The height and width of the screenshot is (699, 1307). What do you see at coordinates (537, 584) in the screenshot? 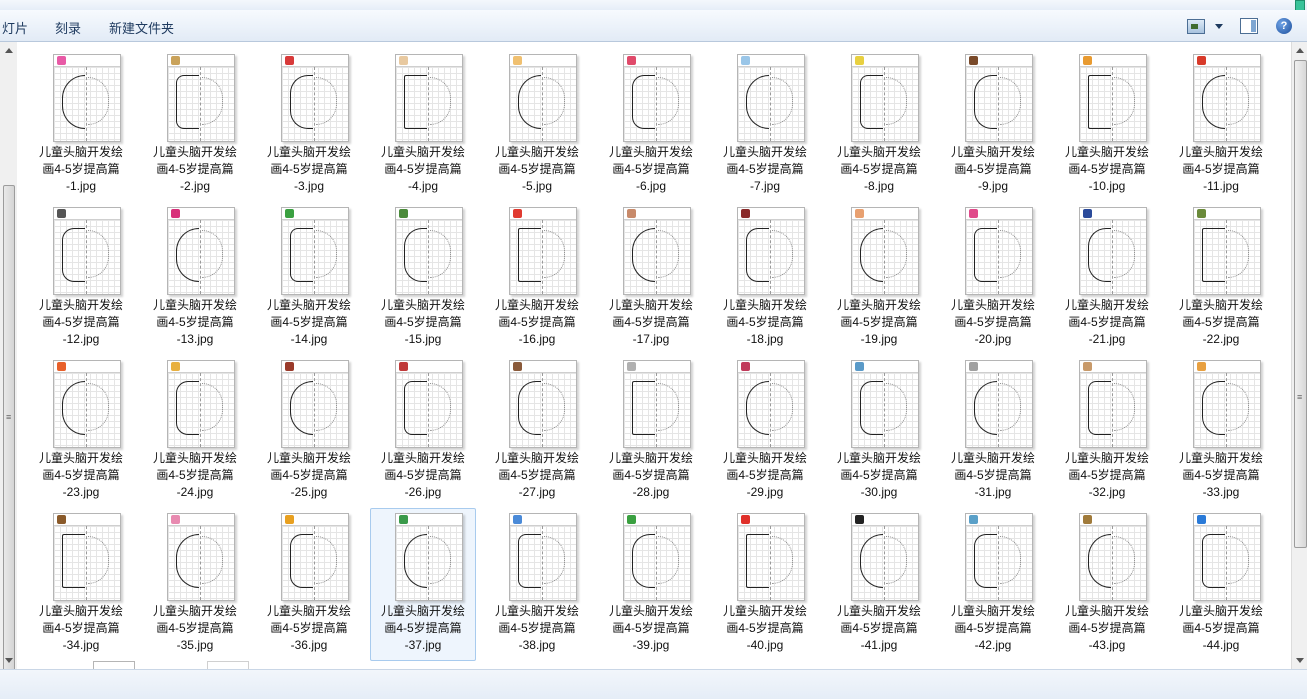
I see `file-item: 儿童头脑开发绘 画4-5岁提高篇 -38.jpg` at bounding box center [537, 584].